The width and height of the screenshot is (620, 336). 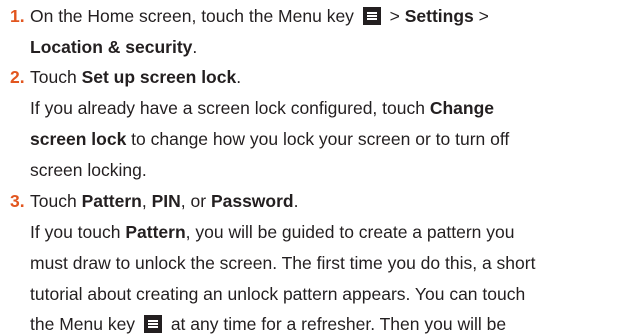 What do you see at coordinates (78, 139) in the screenshot?
I see `change-screen-lock-label-cont: screen lock` at bounding box center [78, 139].